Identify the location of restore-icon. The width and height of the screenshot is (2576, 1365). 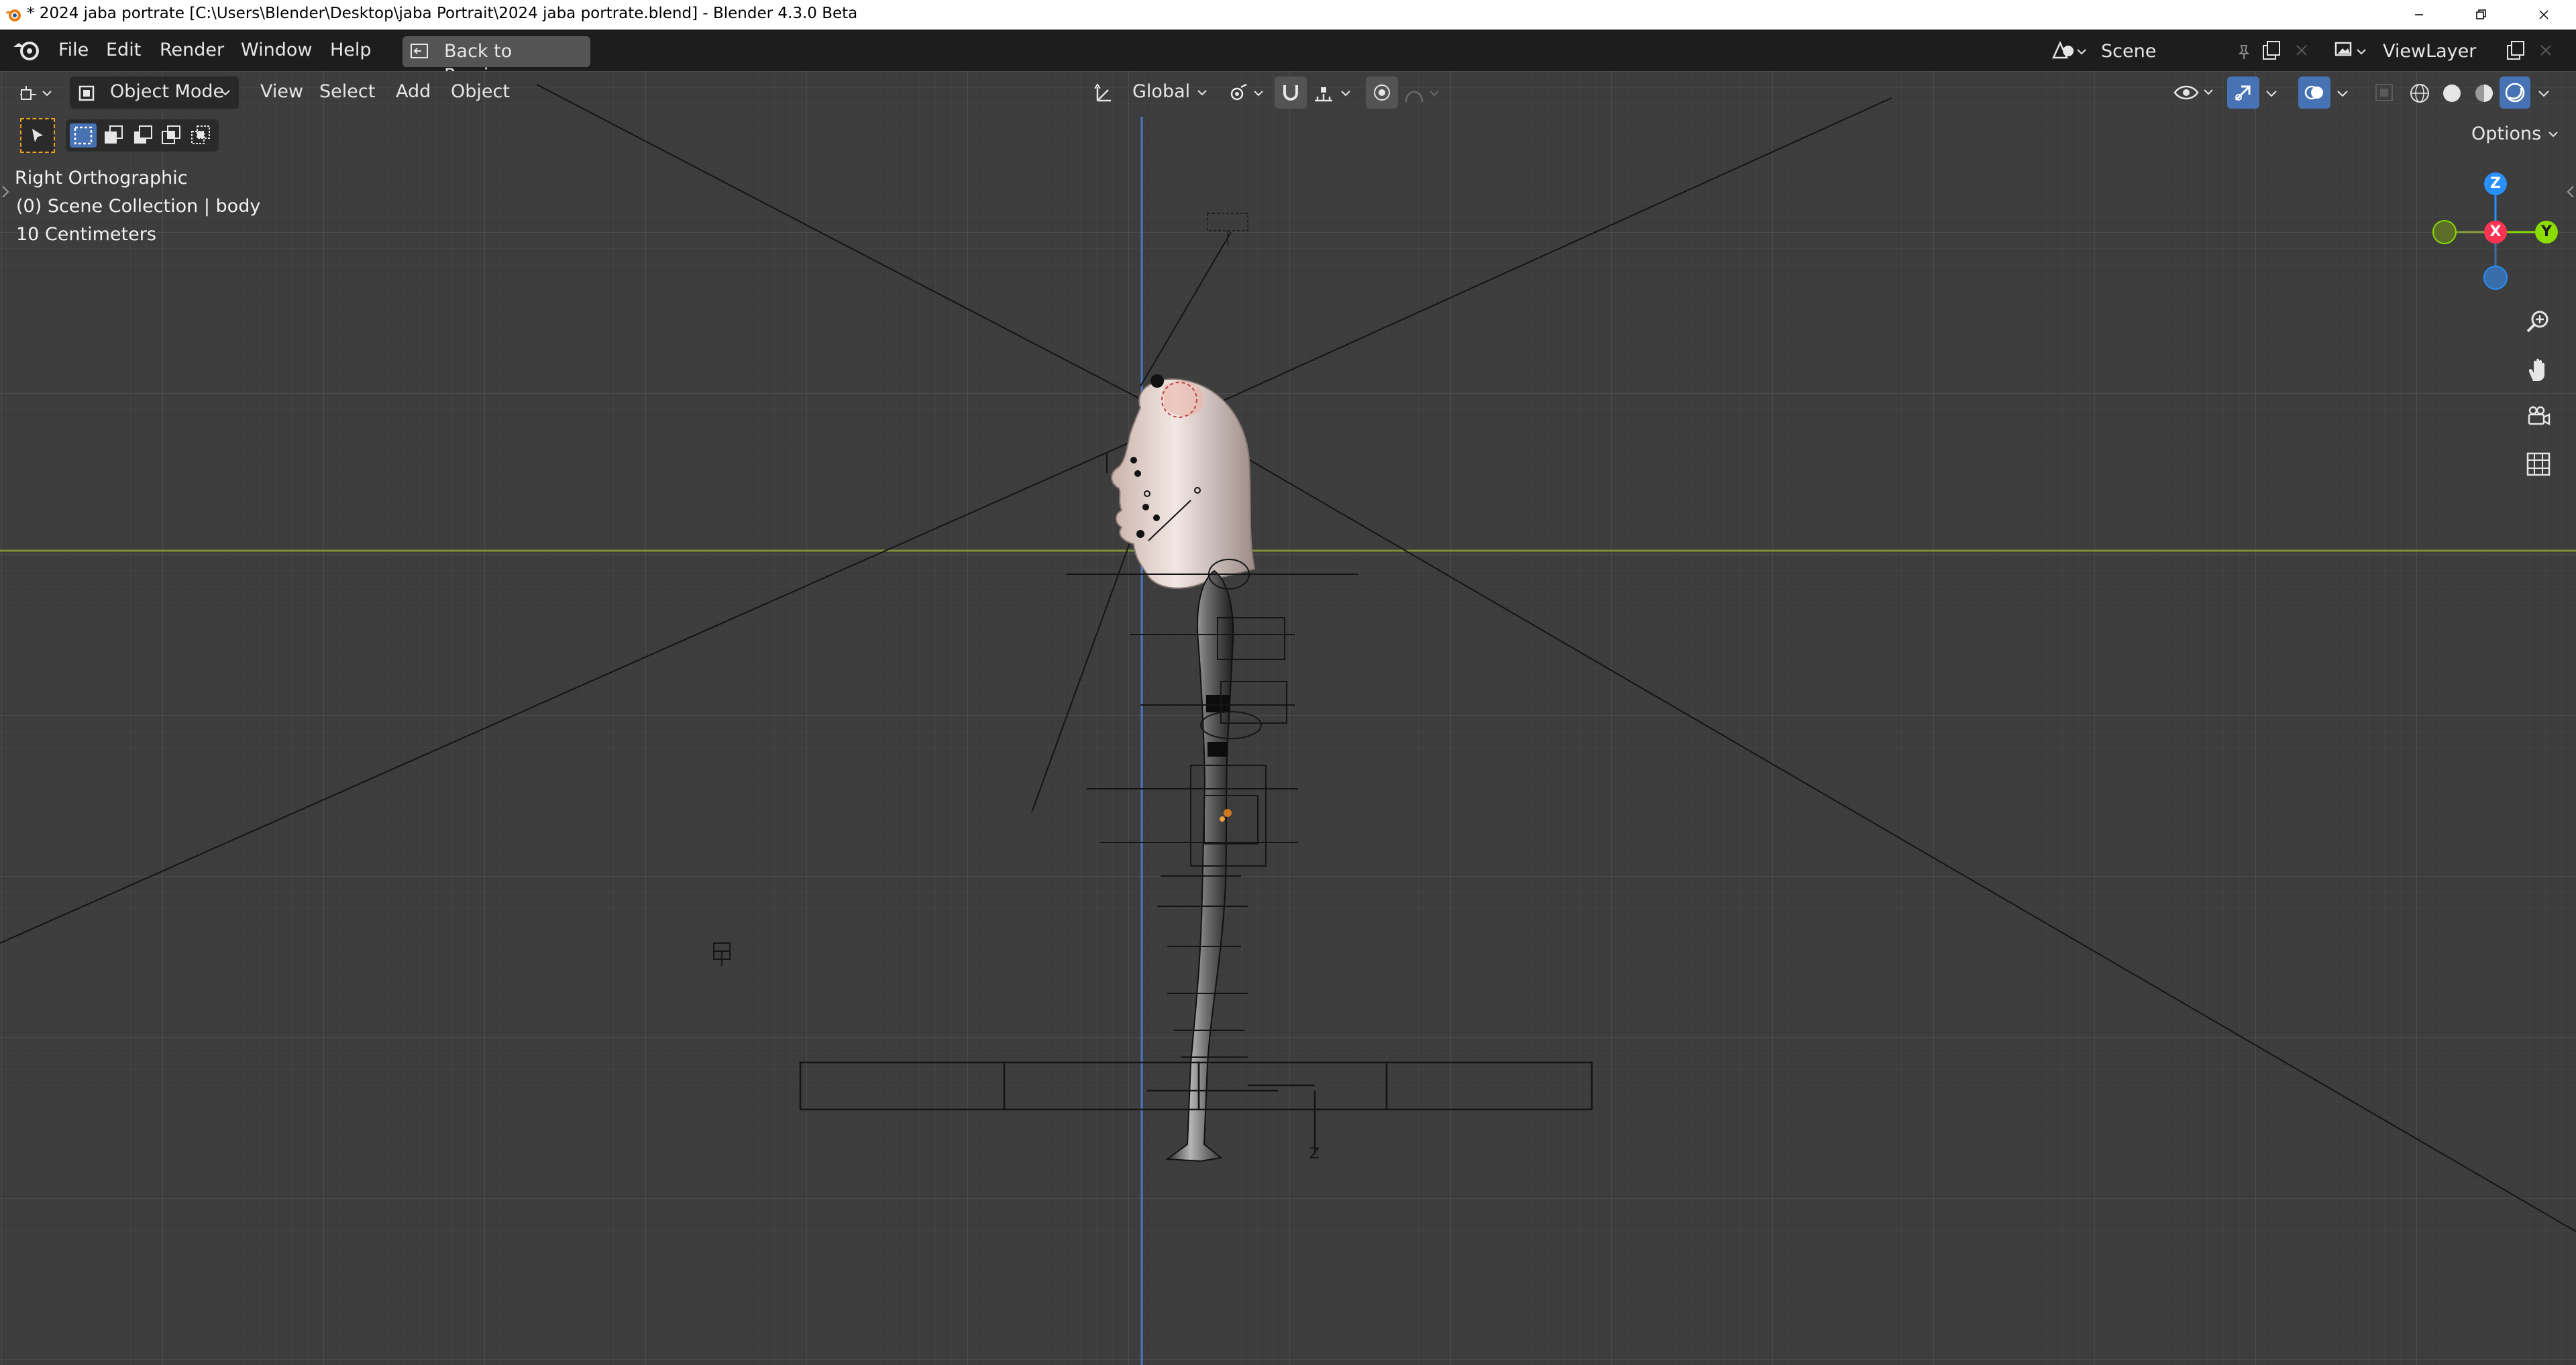
(2481, 14).